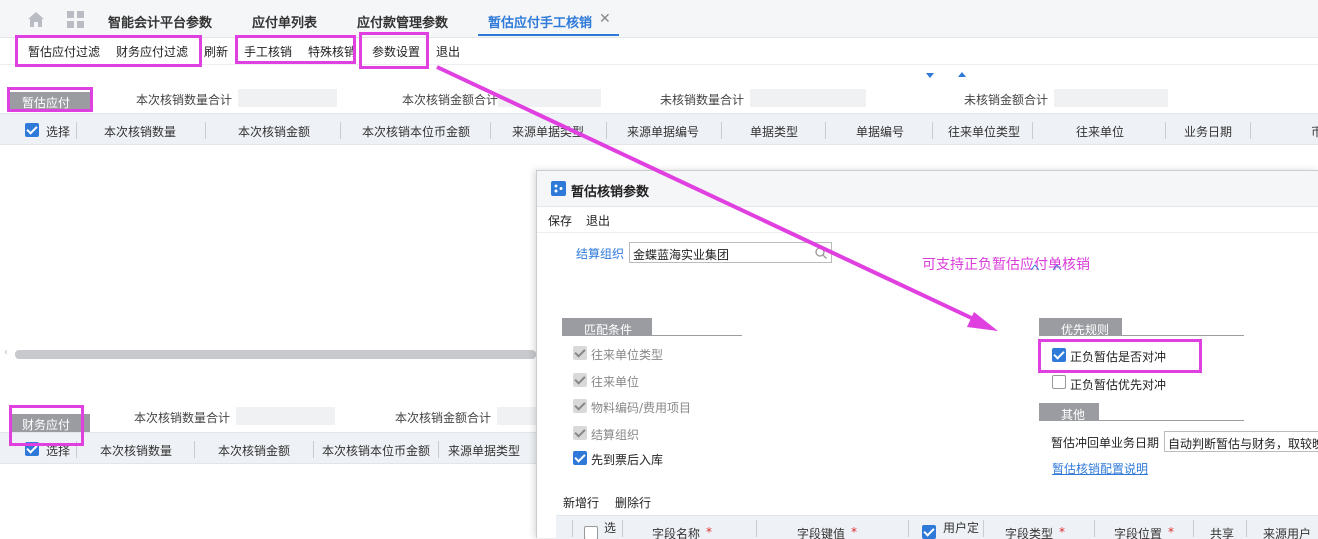 The width and height of the screenshot is (1318, 539). I want to click on col-local-amount: 本次核销本位币金额, so click(416, 132).